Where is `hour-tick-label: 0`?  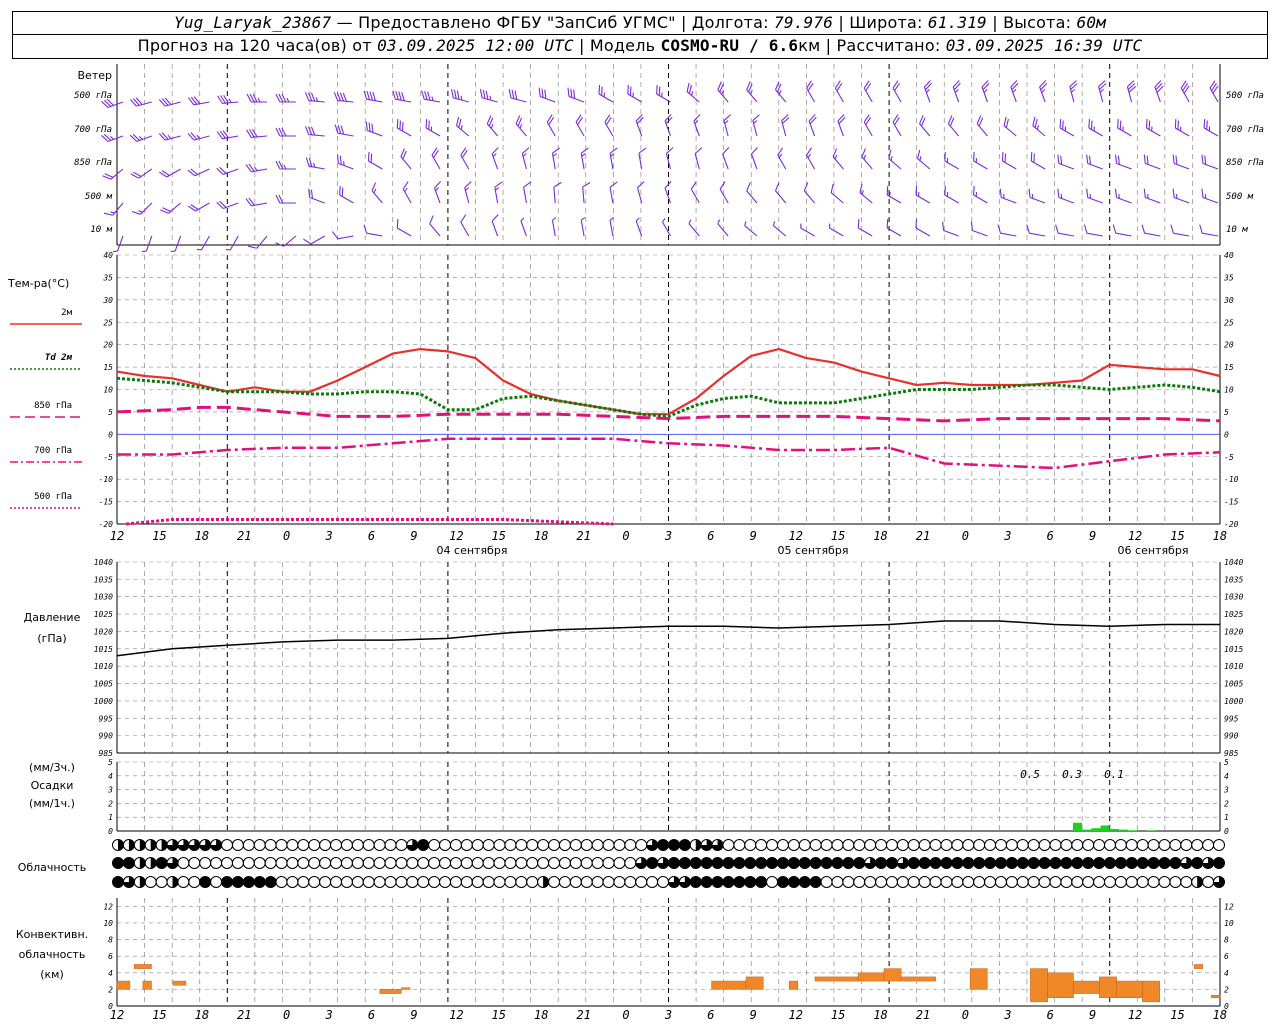 hour-tick-label: 0 is located at coordinates (286, 536).